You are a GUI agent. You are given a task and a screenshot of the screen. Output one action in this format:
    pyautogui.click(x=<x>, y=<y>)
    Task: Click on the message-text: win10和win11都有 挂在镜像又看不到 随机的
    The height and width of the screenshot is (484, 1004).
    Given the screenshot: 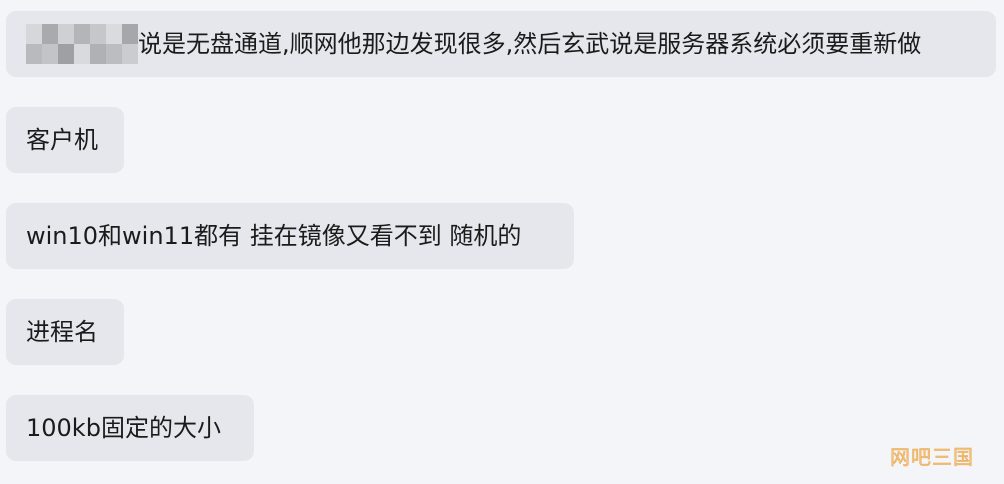 What is the action you would take?
    pyautogui.click(x=274, y=236)
    